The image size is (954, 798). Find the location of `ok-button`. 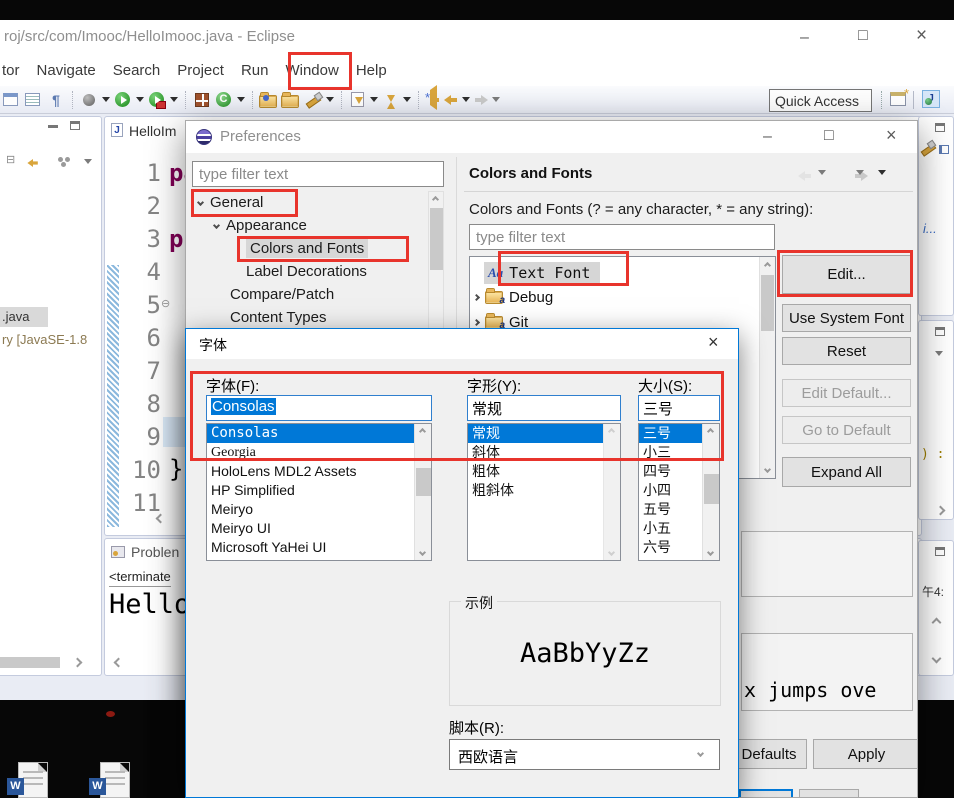

ok-button is located at coordinates (766, 793).